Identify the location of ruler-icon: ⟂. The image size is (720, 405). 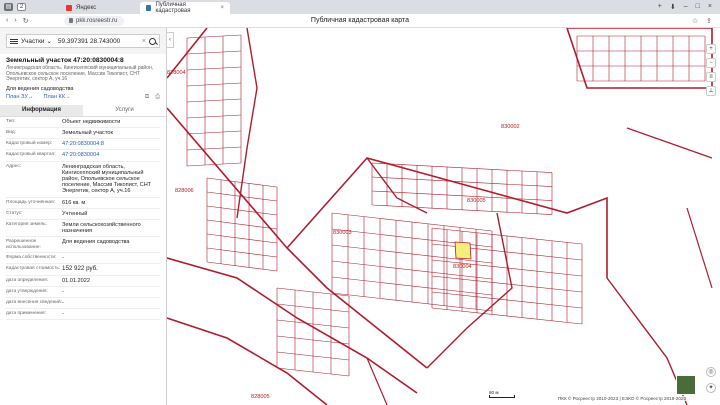
(711, 91).